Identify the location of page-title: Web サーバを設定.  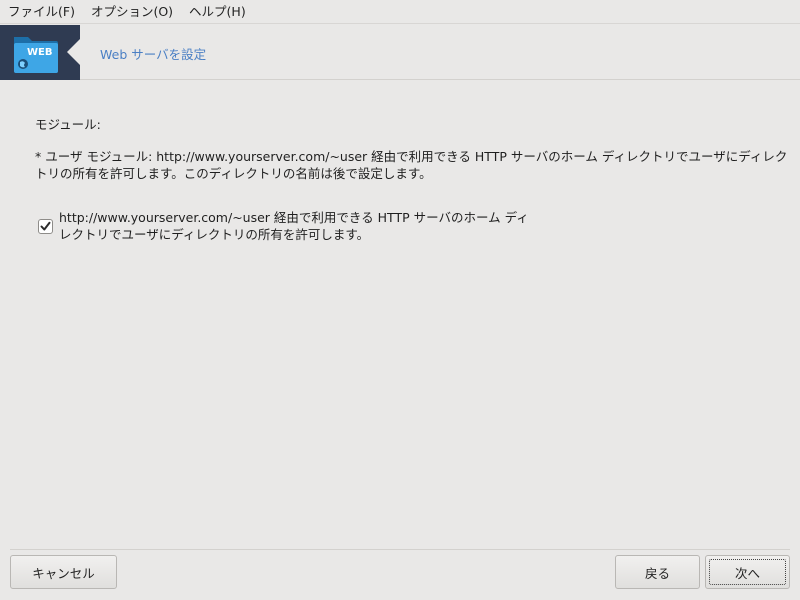
(153, 54).